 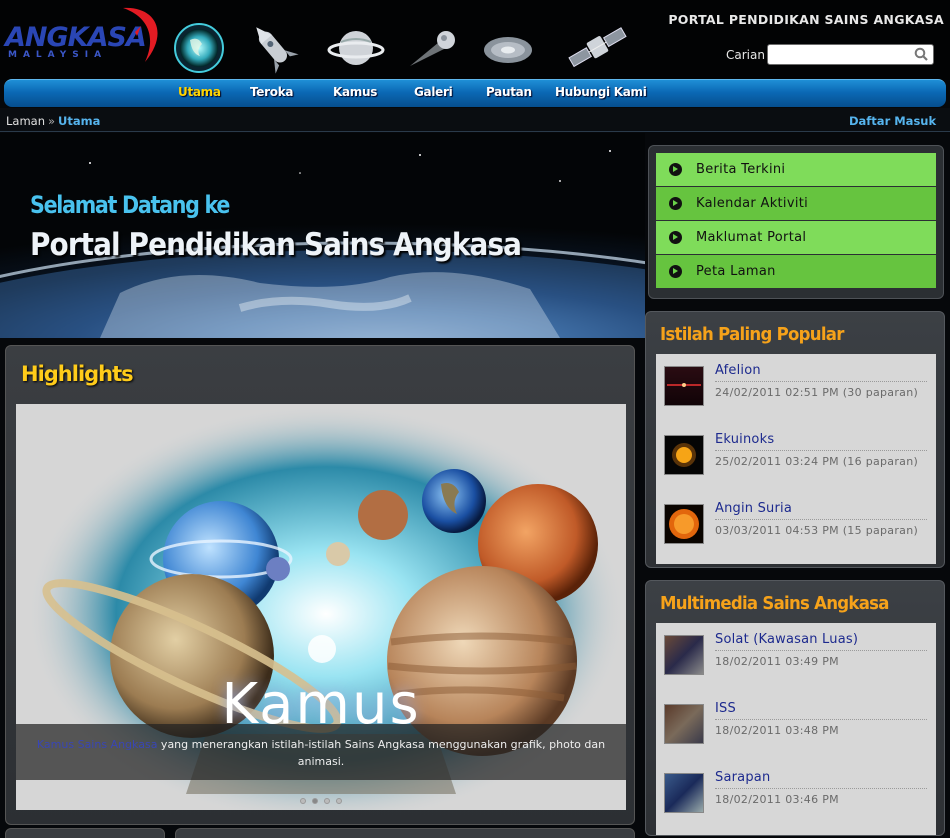 I want to click on search-input, so click(x=838, y=56).